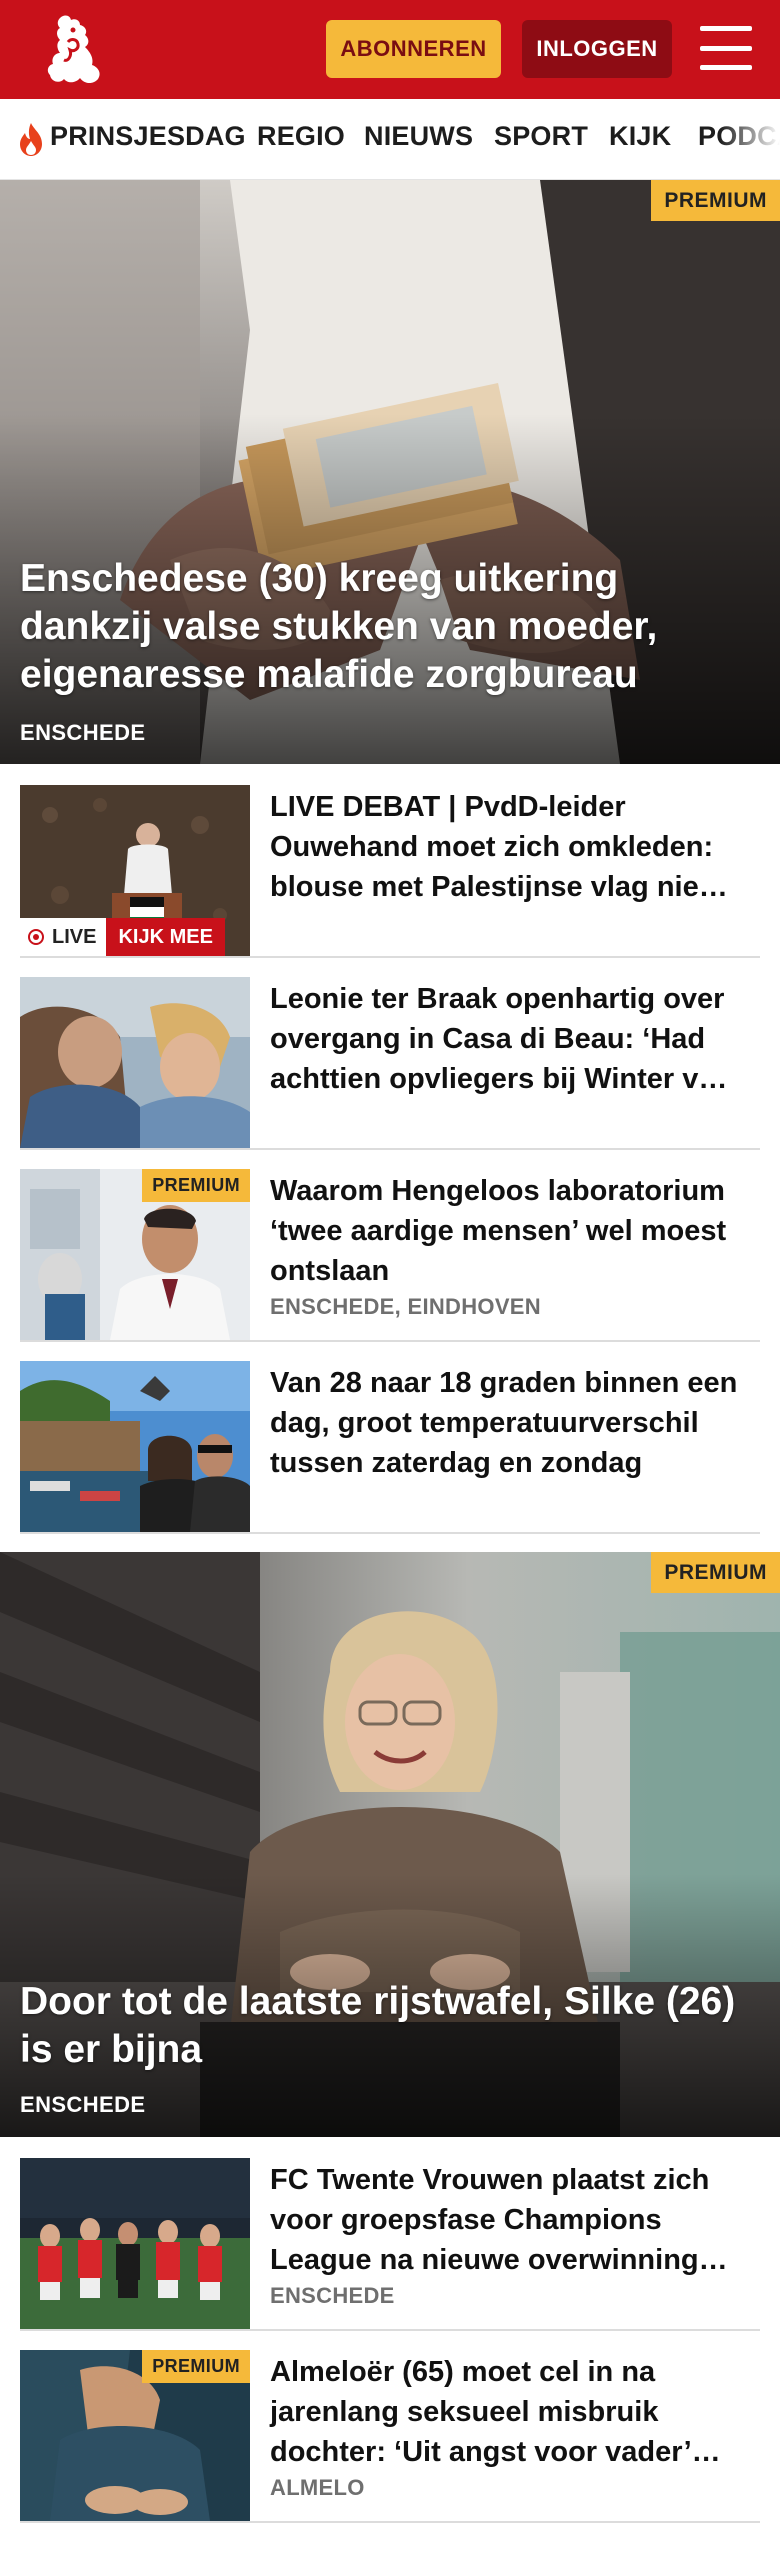 The image size is (780, 2560). I want to click on nav-item-regio: REGIO, so click(301, 136).